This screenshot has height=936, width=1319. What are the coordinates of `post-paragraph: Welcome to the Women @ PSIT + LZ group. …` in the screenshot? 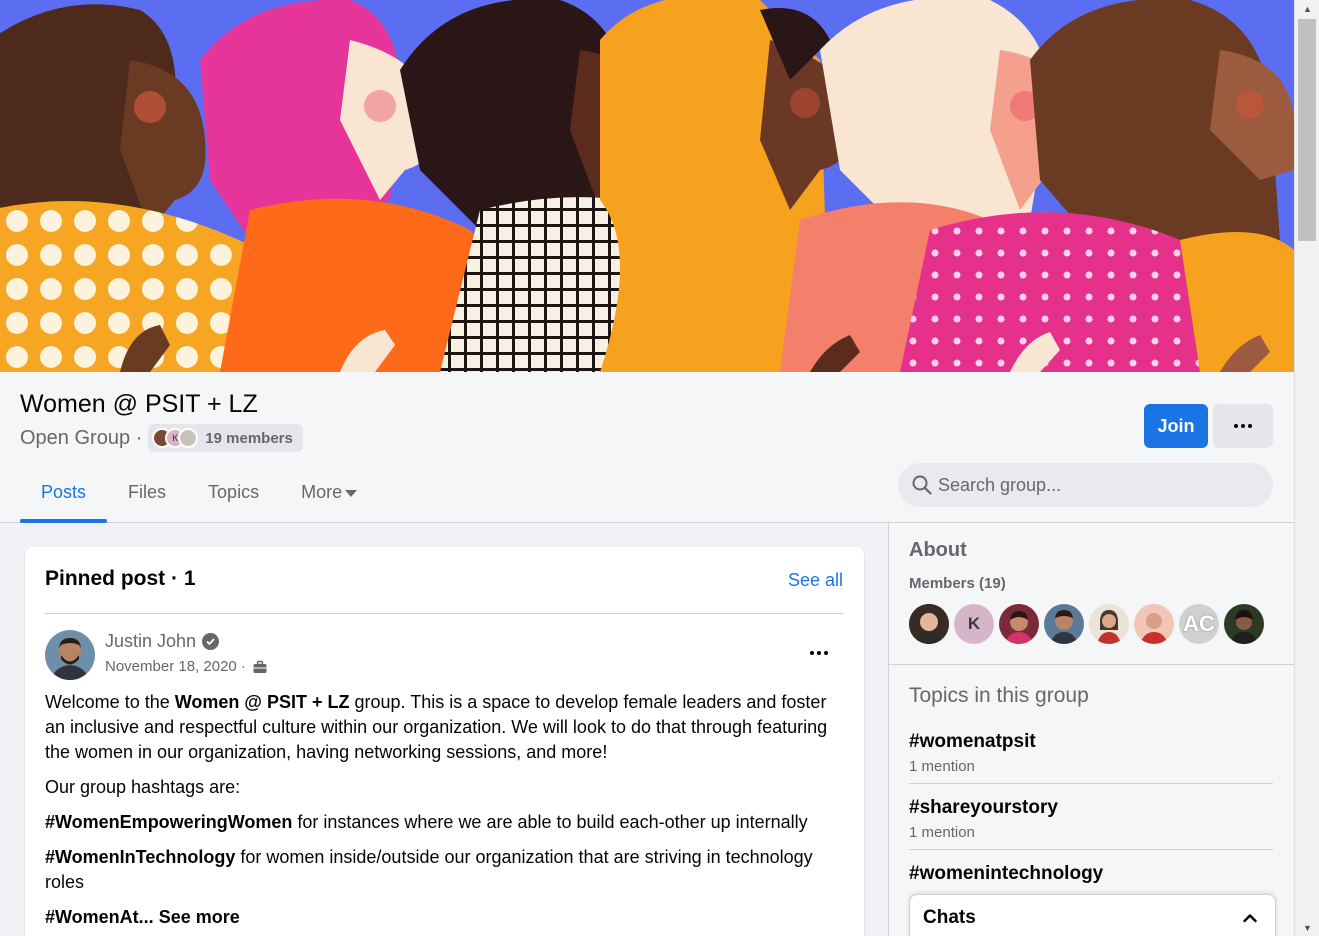 It's located at (445, 727).